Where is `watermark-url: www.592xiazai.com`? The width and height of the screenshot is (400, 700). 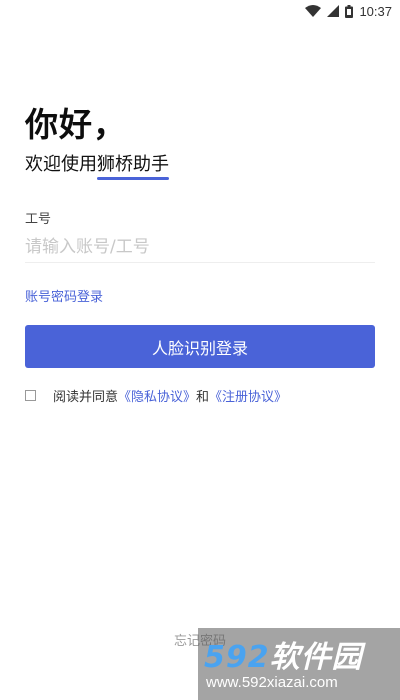
watermark-url: www.592xiazai.com is located at coordinates (272, 682).